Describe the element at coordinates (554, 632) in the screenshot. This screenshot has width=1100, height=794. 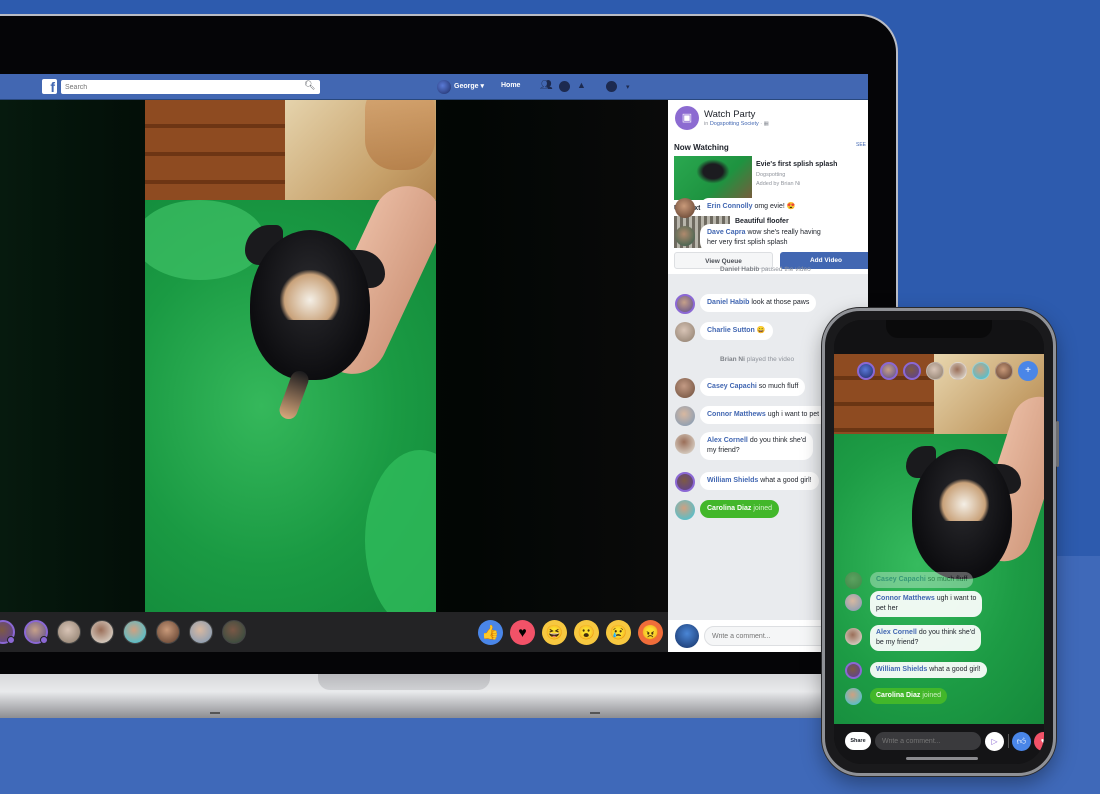
I see `haha-reaction-icon: 😆` at that location.